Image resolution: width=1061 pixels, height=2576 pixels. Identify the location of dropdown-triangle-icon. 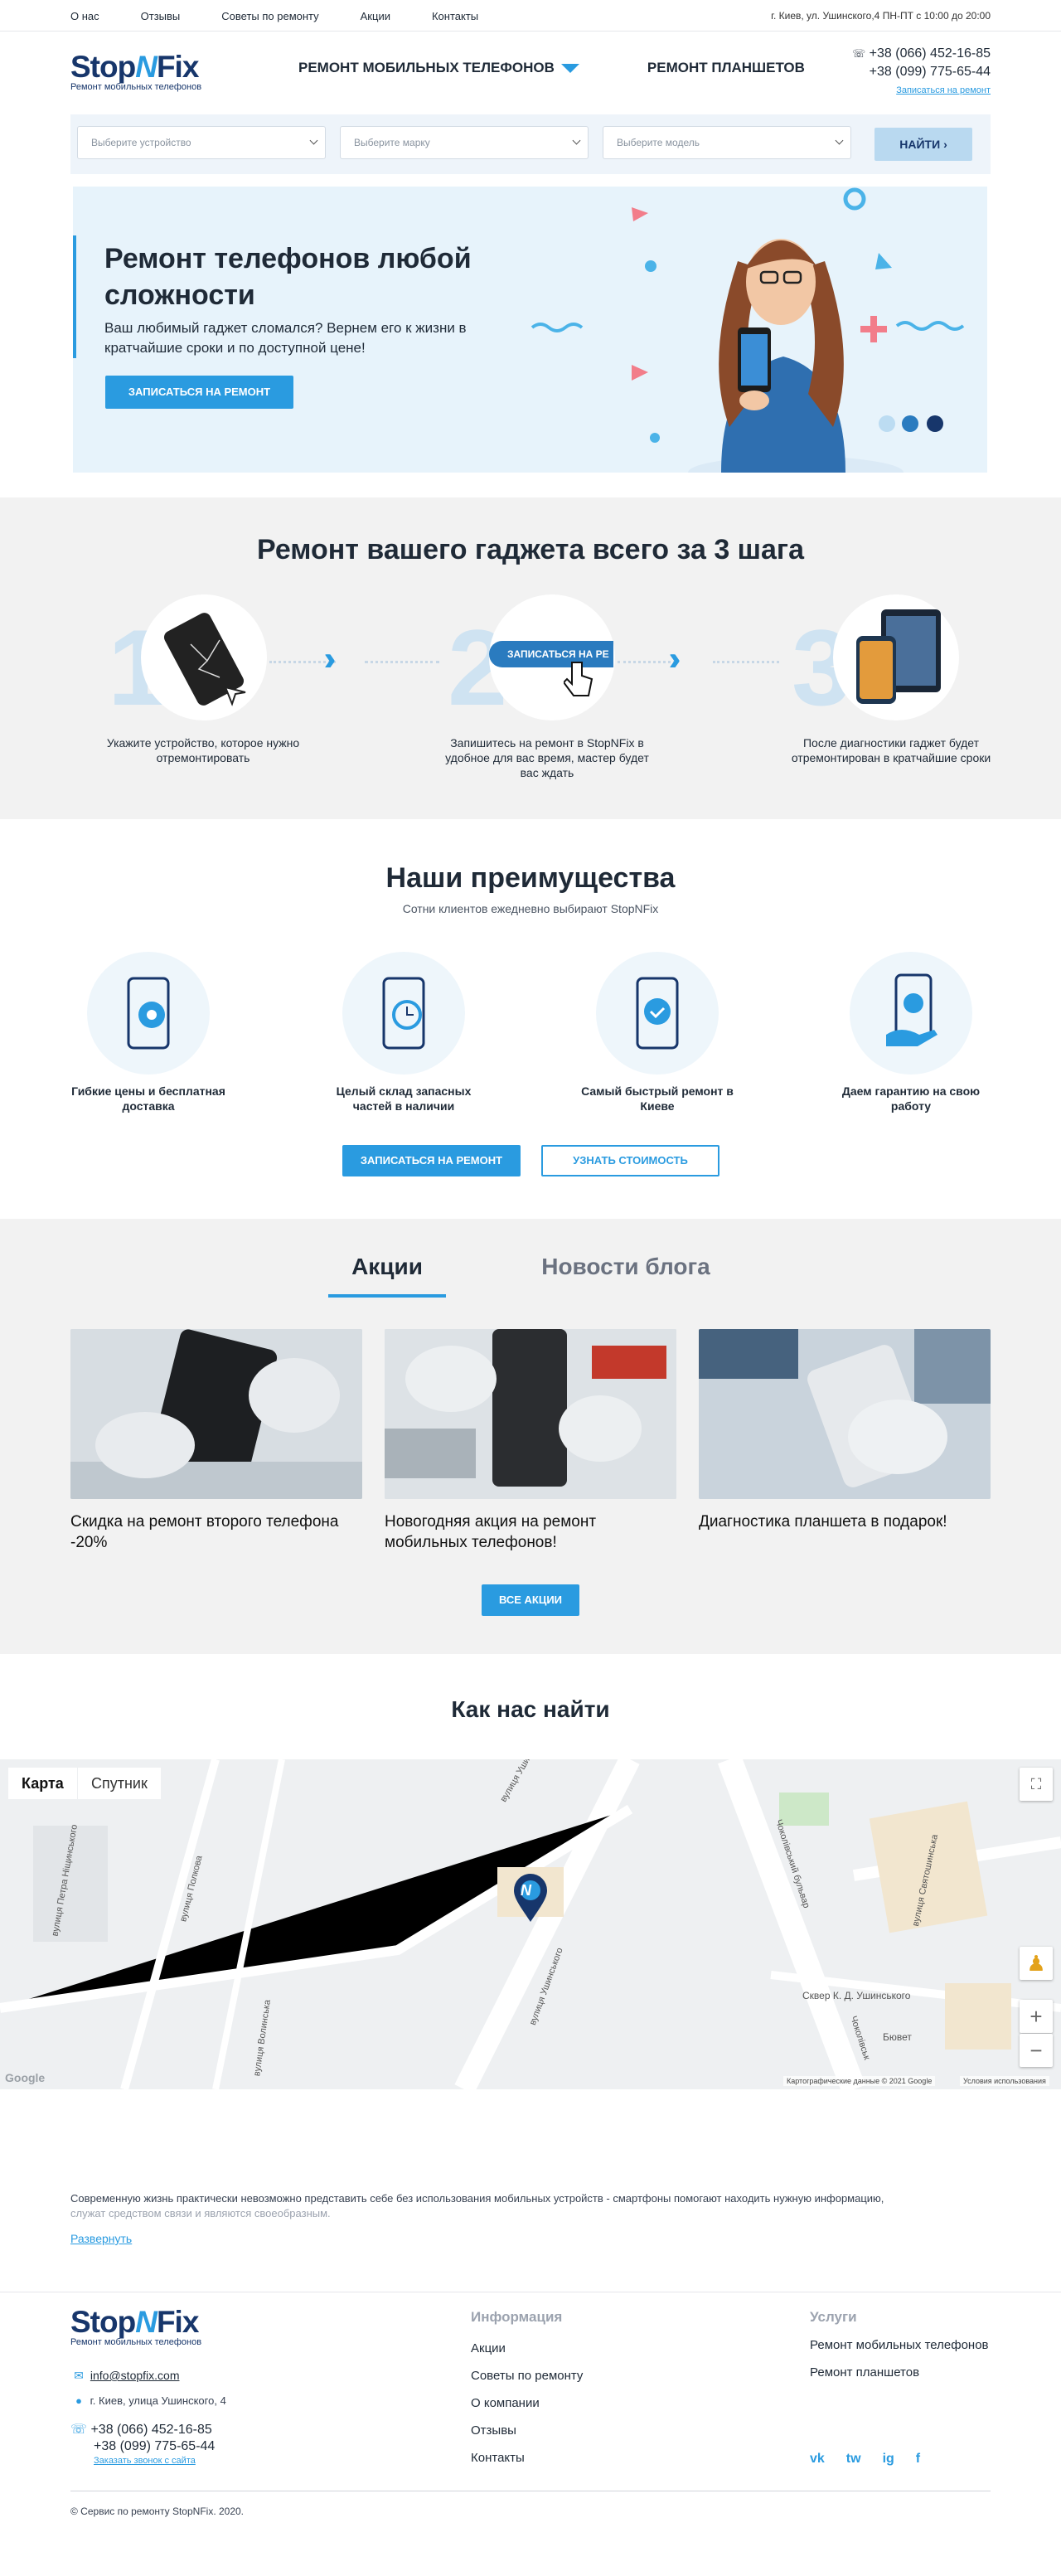
(569, 69).